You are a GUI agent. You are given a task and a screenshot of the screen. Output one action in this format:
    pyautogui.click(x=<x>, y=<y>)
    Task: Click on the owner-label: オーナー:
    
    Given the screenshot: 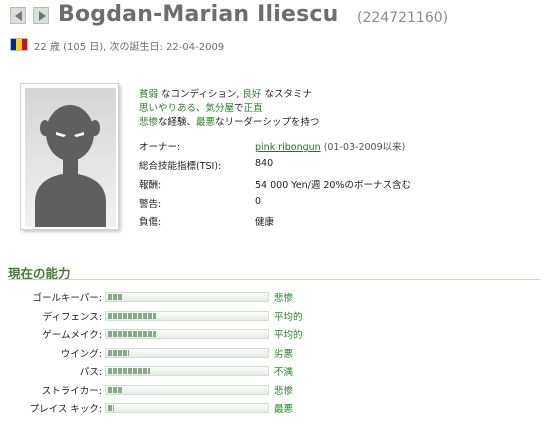 What is the action you would take?
    pyautogui.click(x=160, y=147)
    